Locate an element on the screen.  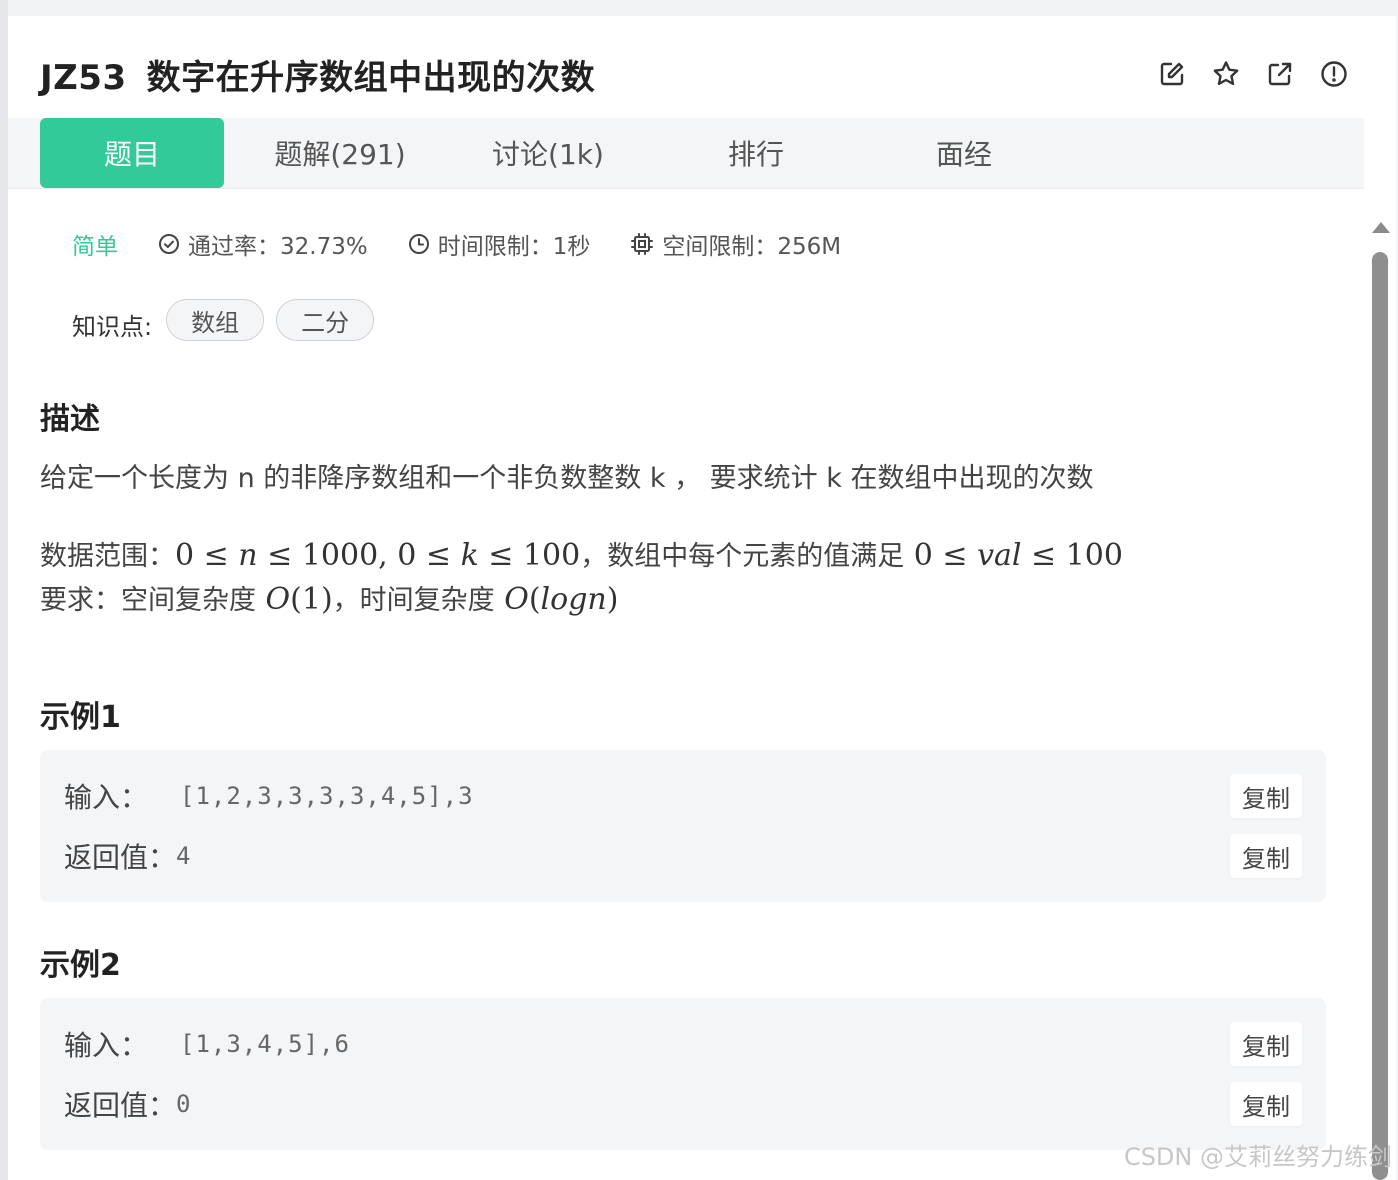
example2-input-row: 输入： [1,3,4,5],6 is located at coordinates (207, 1044).